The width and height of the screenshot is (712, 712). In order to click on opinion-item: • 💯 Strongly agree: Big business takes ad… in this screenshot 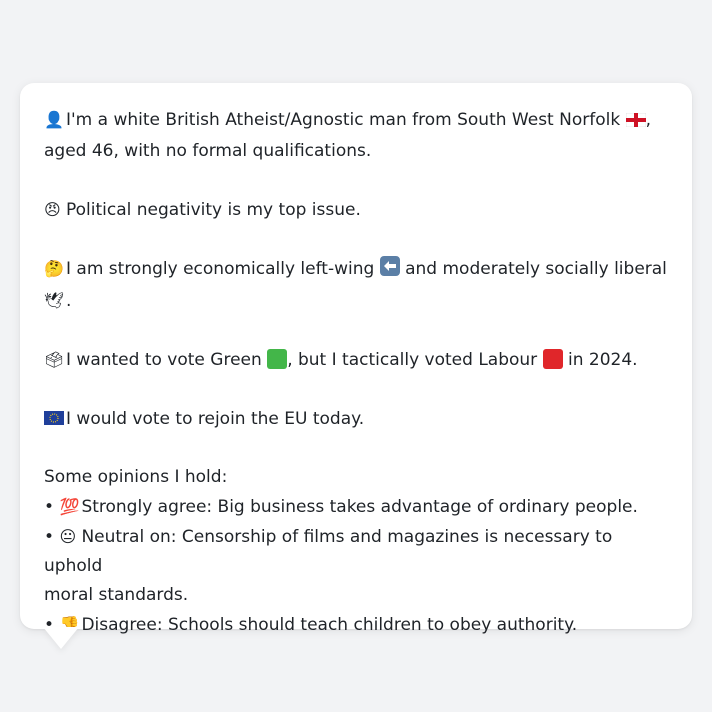, I will do `click(357, 507)`.